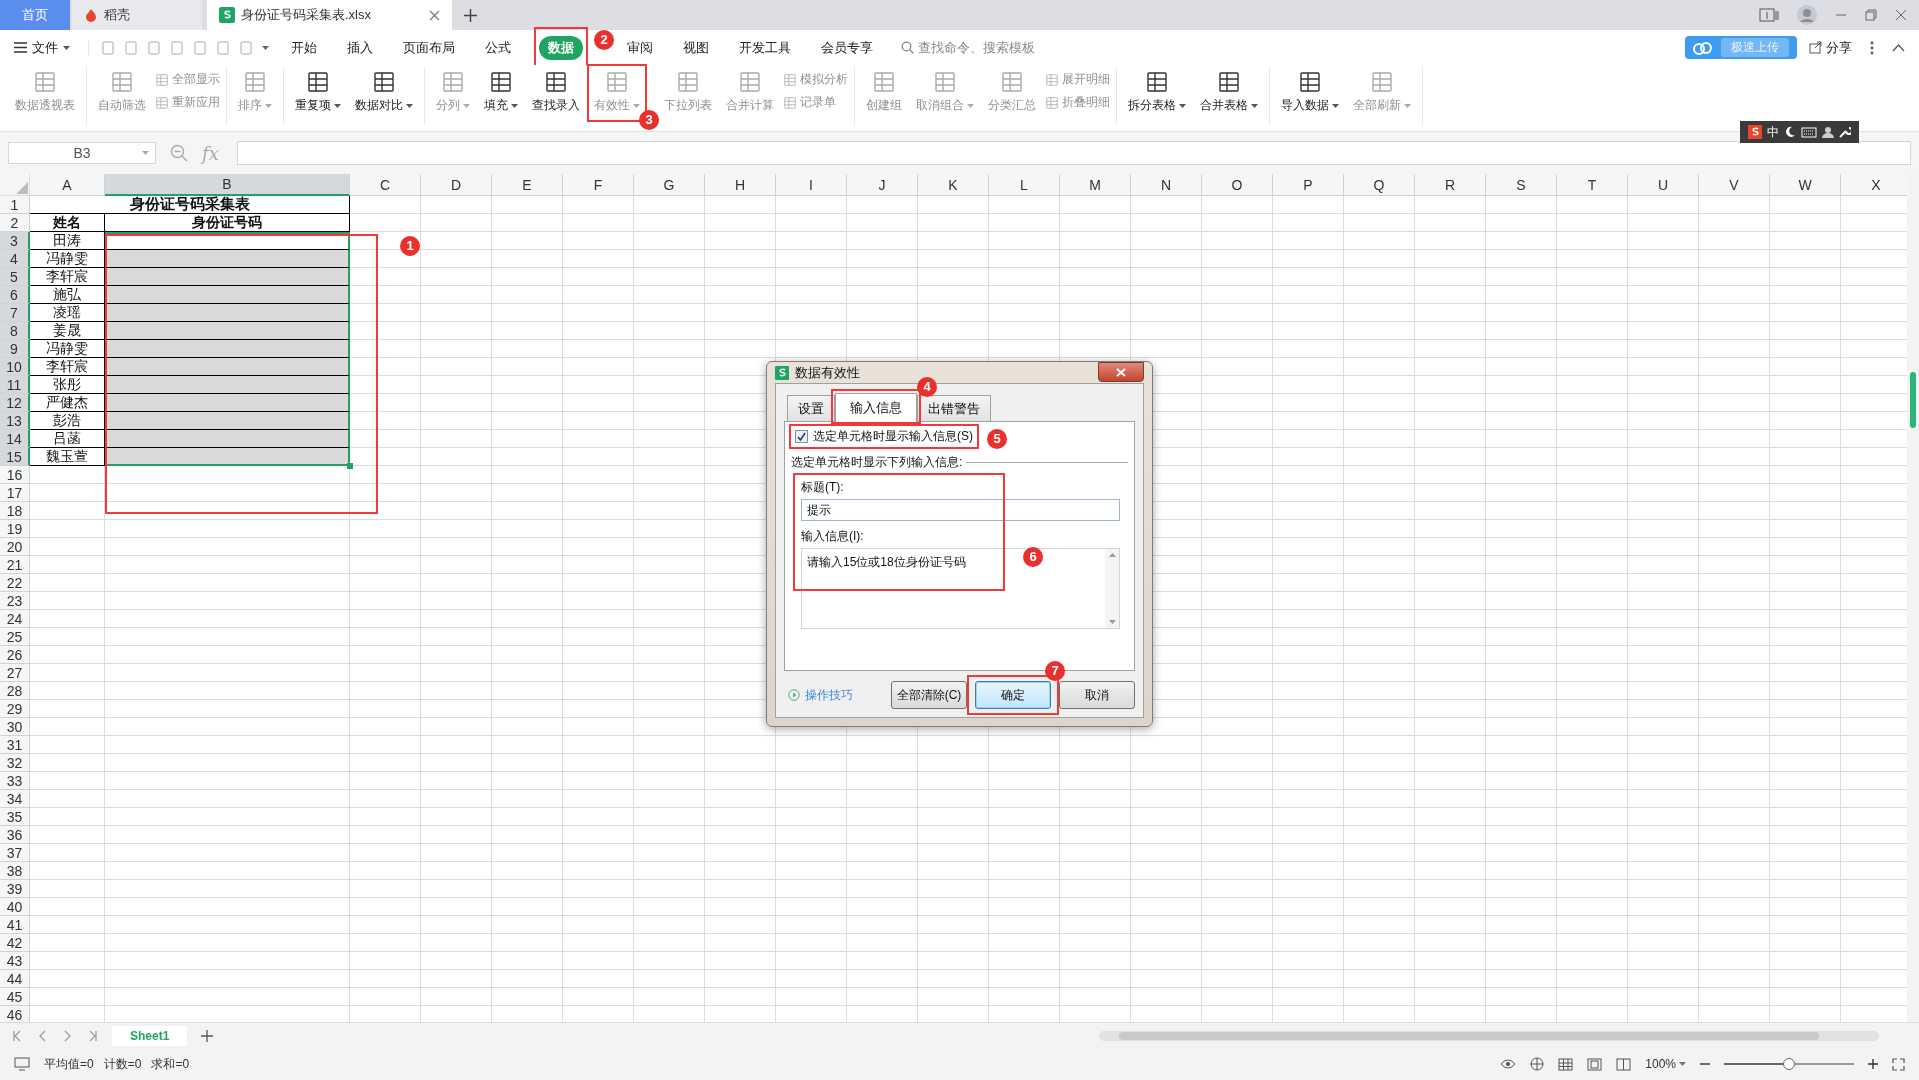 This screenshot has height=1080, width=1919. I want to click on column-header: I, so click(811, 185).